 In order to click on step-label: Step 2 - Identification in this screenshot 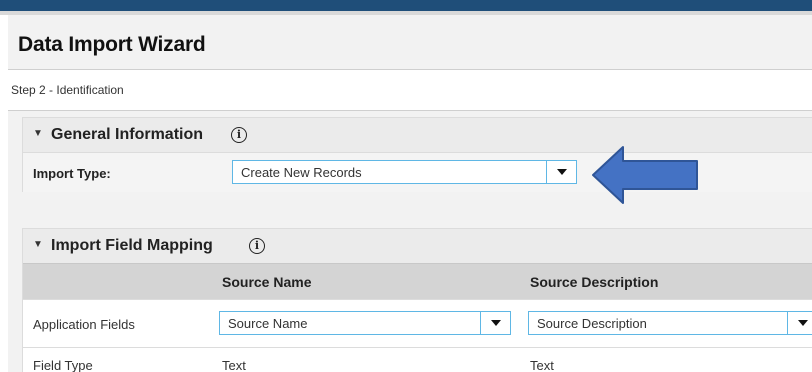, I will do `click(67, 90)`.